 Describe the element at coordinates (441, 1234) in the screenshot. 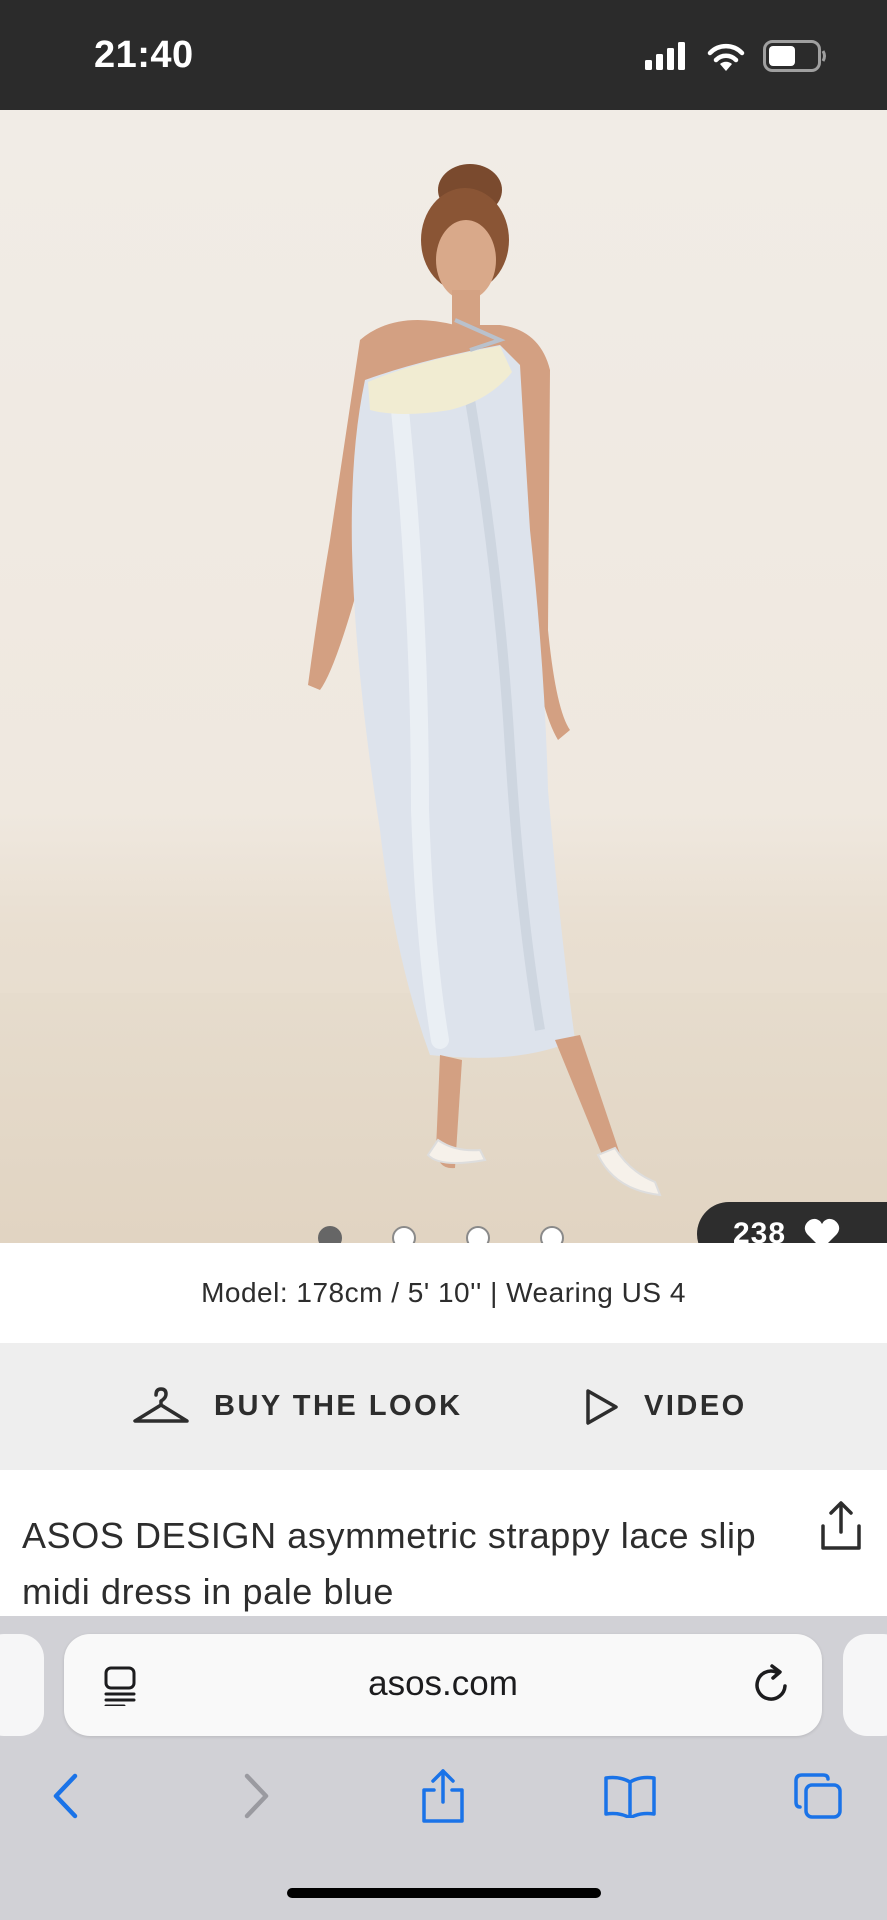

I see `carousel-dots` at that location.